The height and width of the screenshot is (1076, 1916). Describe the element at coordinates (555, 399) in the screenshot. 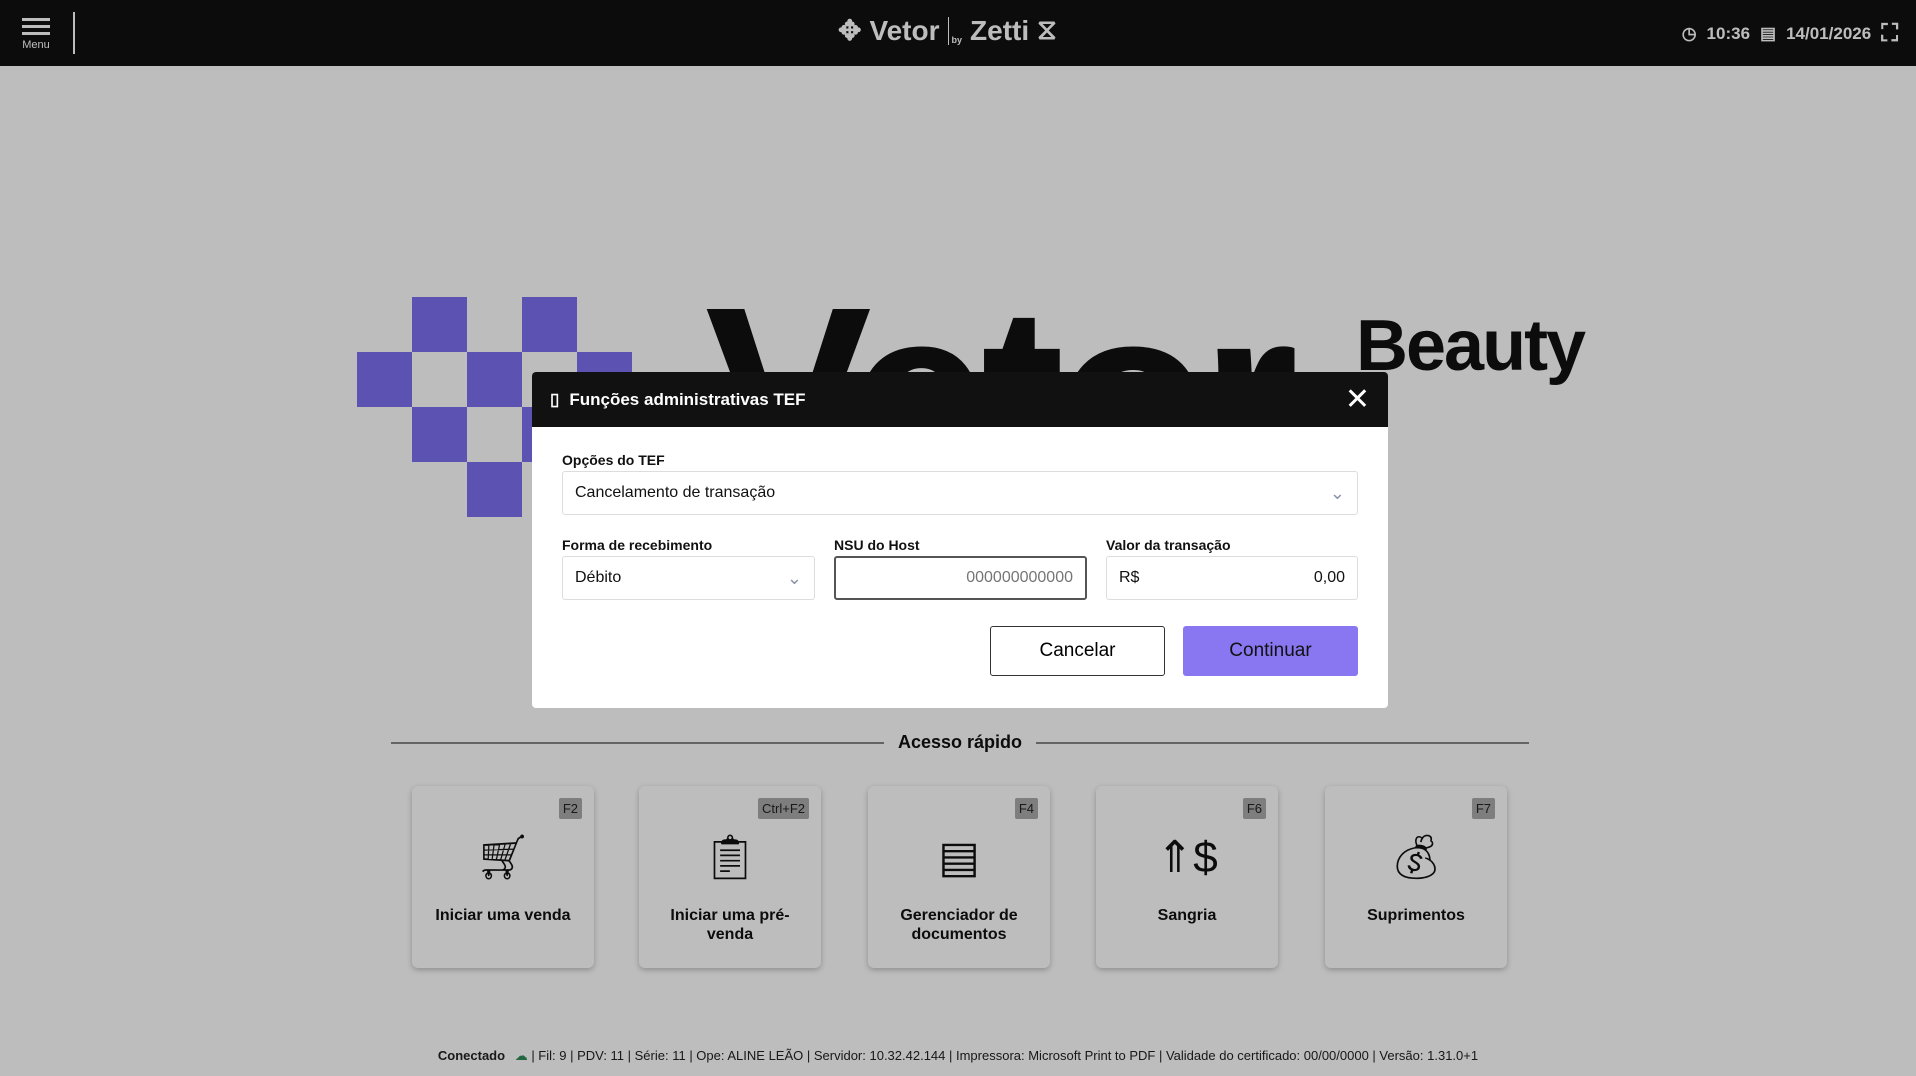

I see `card-terminal-icon: ▯` at that location.